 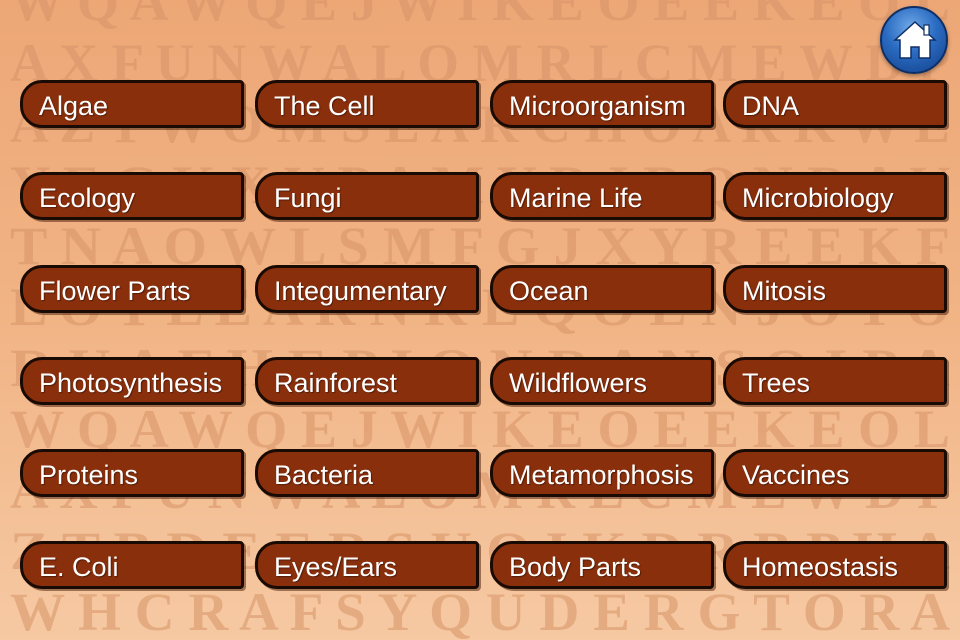 What do you see at coordinates (74, 106) in the screenshot?
I see `topic-label: Algae` at bounding box center [74, 106].